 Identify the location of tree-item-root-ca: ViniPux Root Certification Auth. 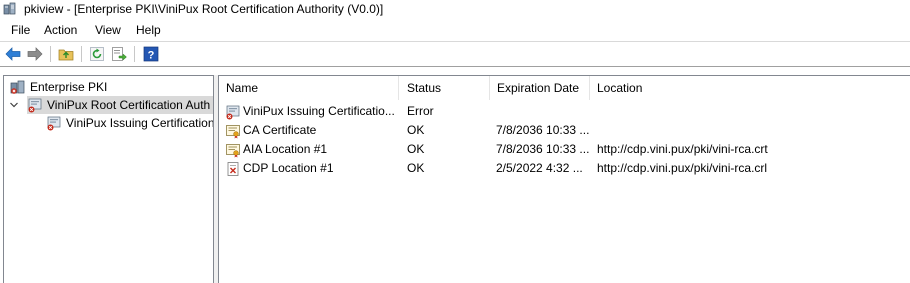
(120, 105).